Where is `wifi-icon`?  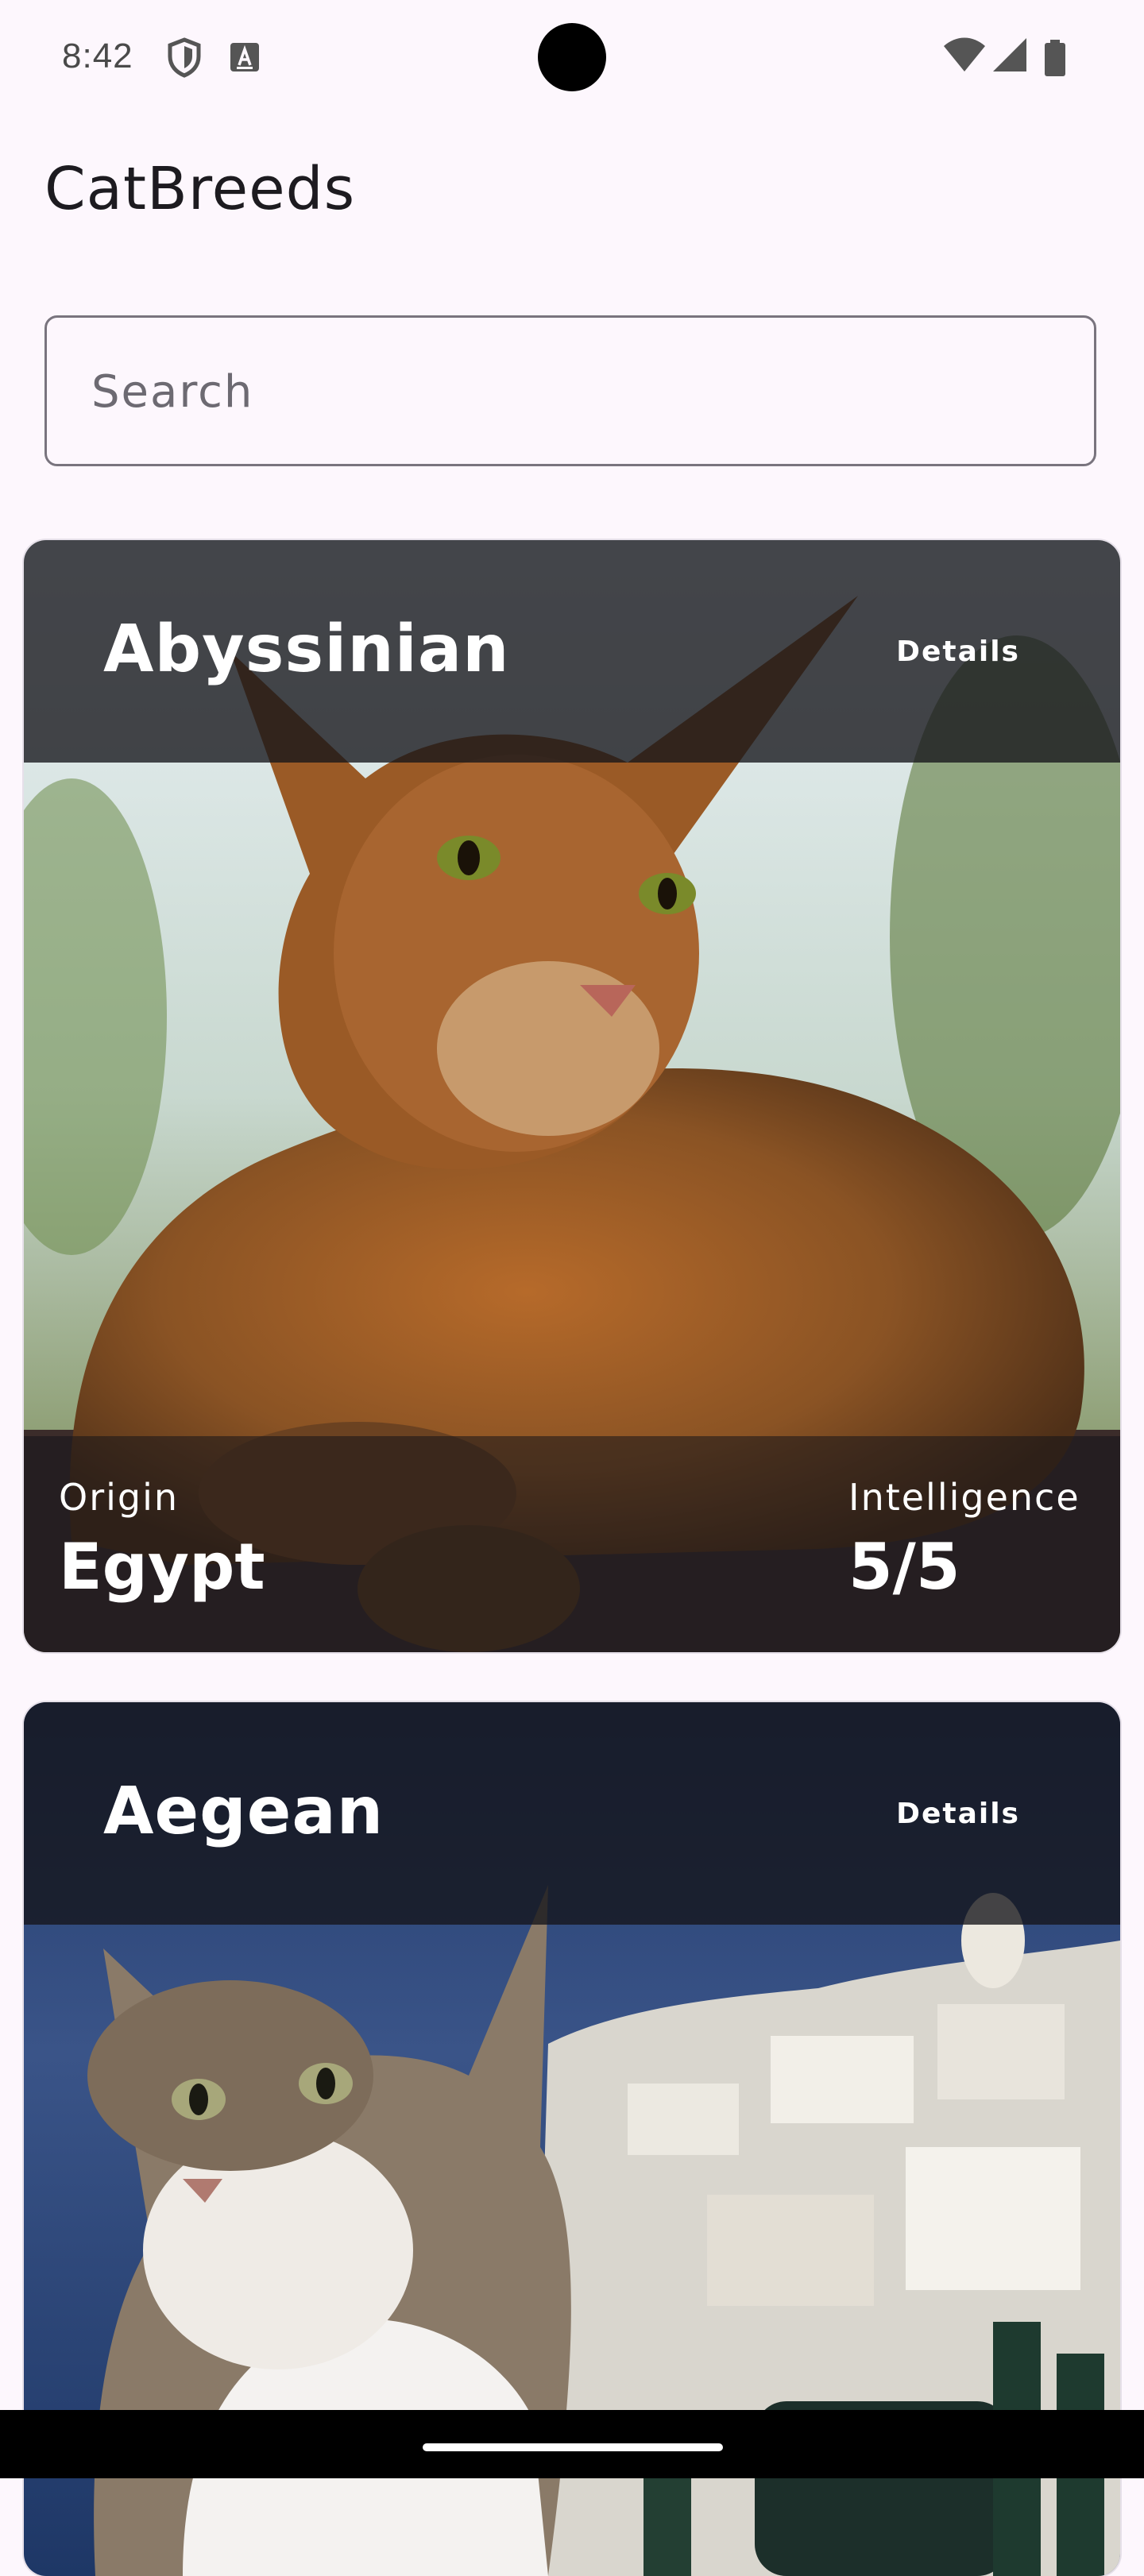
wifi-icon is located at coordinates (964, 56).